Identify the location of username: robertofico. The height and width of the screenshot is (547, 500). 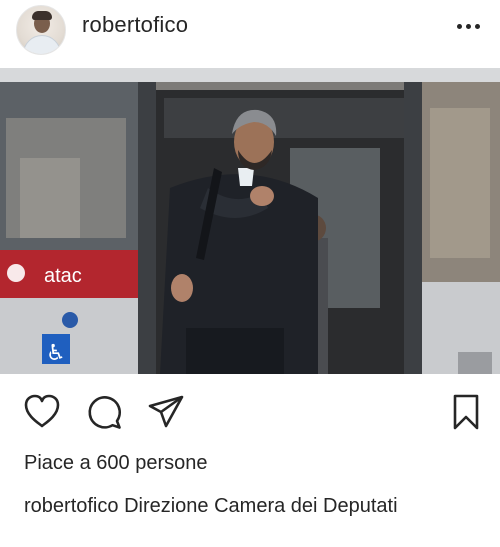
(135, 25).